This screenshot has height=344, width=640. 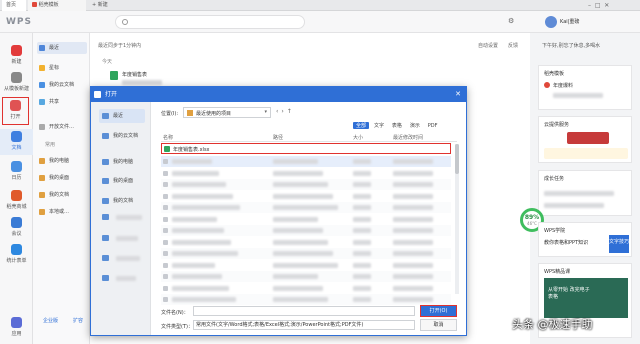 What do you see at coordinates (16, 322) in the screenshot?
I see `apps-icon` at bounding box center [16, 322].